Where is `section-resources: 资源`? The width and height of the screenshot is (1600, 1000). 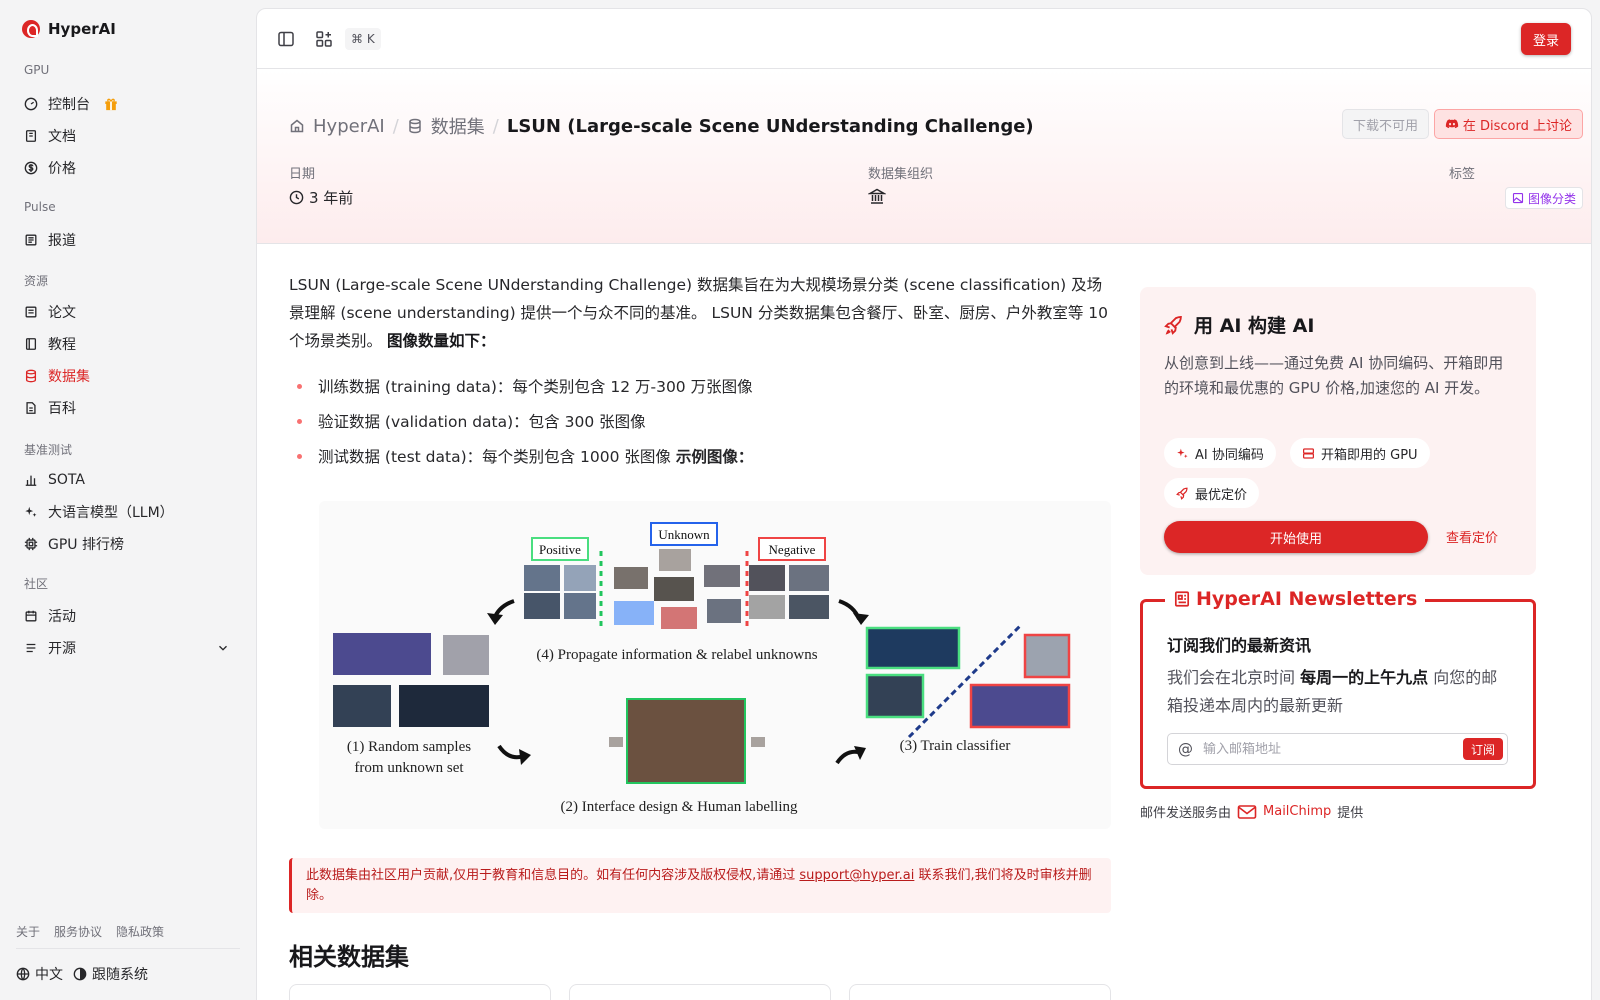
section-resources: 资源 is located at coordinates (36, 281).